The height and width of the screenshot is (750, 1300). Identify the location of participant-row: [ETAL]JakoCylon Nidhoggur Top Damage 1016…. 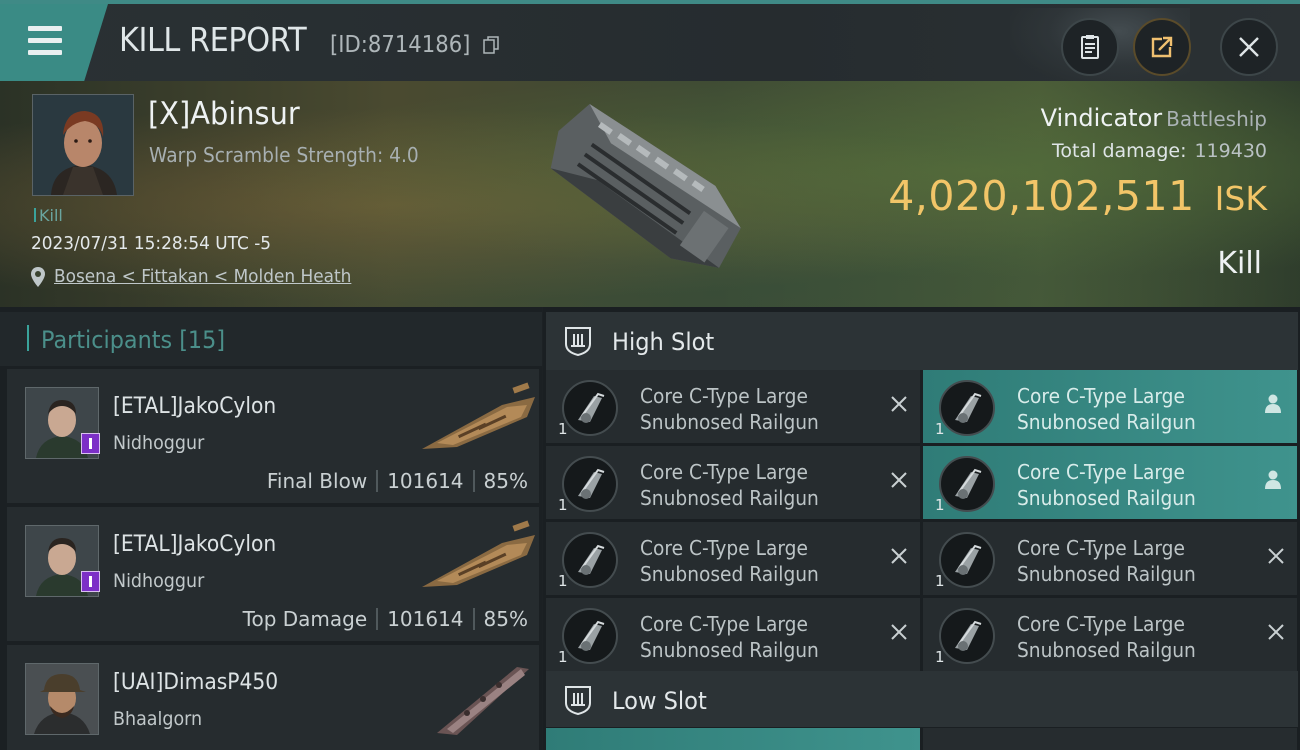
(273, 574).